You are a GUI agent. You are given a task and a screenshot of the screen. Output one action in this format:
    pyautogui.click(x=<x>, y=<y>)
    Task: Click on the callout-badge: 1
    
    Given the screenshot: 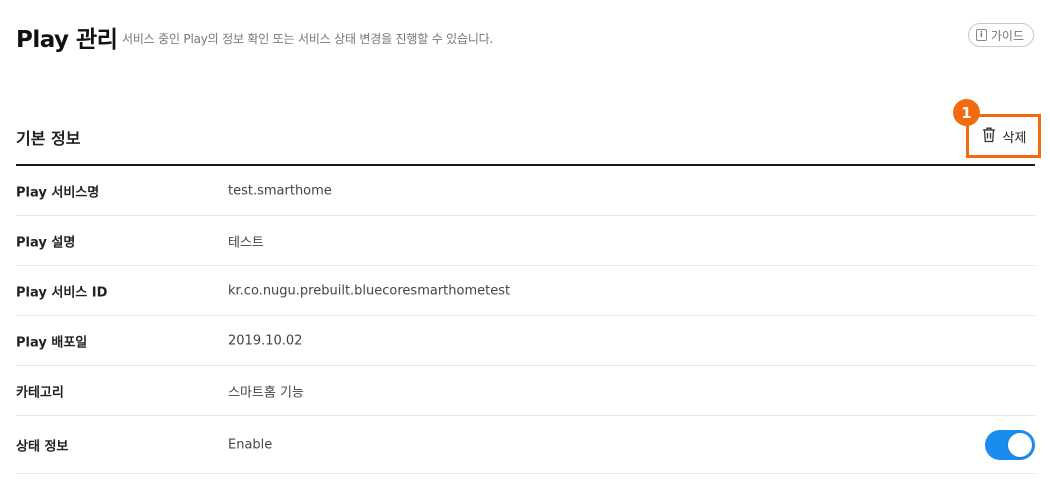 What is the action you would take?
    pyautogui.click(x=966, y=112)
    